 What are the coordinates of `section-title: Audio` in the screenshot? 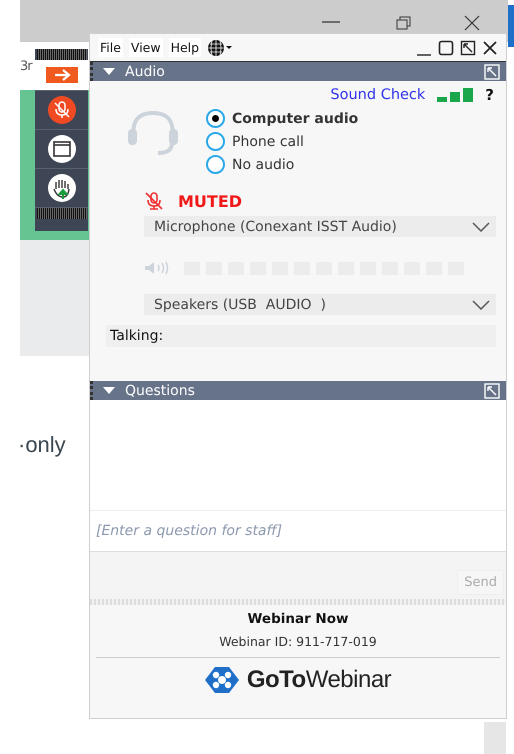 It's located at (145, 72).